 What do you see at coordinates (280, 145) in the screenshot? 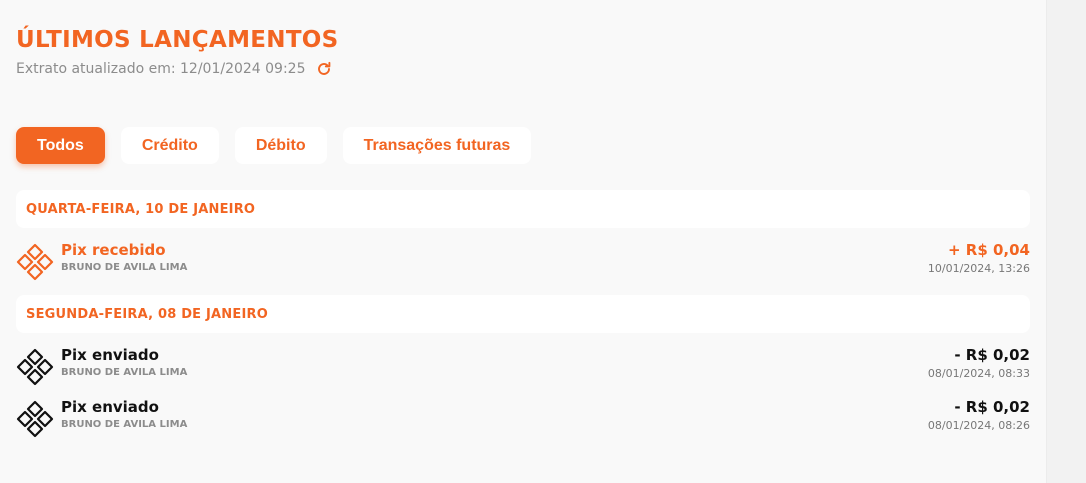
I see `filter-debit-button: Débito` at bounding box center [280, 145].